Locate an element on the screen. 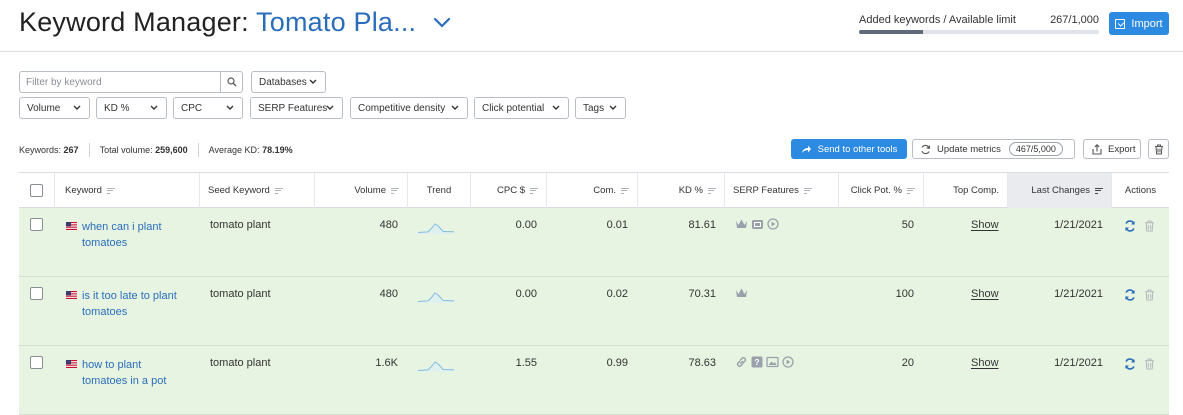 This screenshot has width=1183, height=415. volume-filter: Volume is located at coordinates (54, 108).